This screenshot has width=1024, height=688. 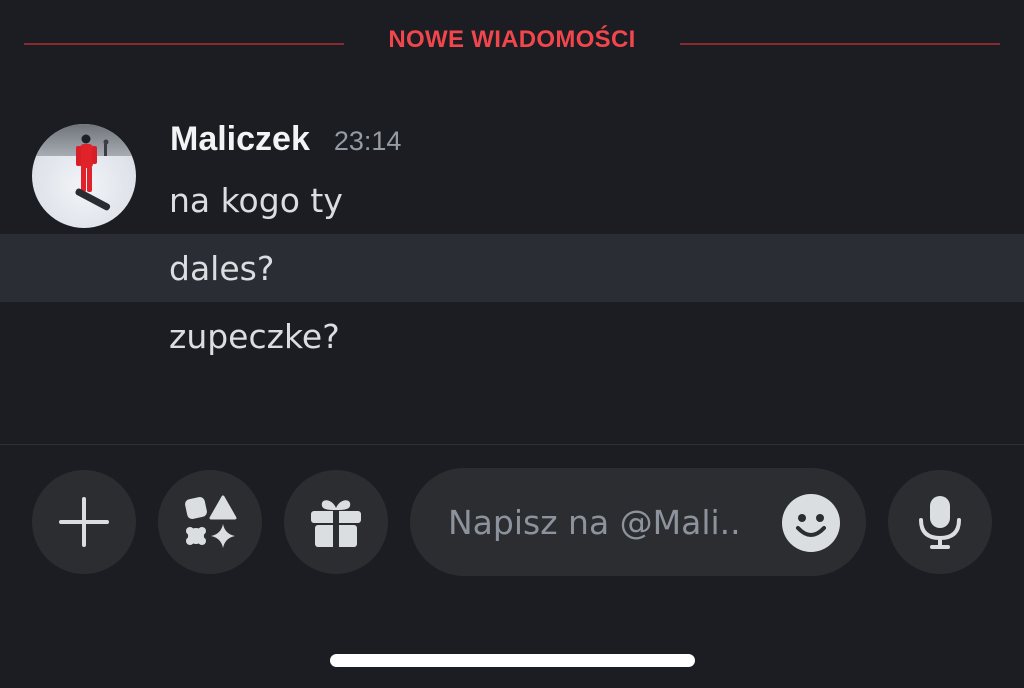 I want to click on message-line-highlighted: dales?, so click(x=512, y=268).